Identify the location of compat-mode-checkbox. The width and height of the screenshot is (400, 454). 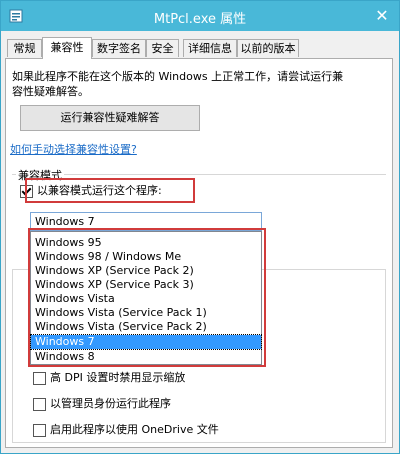
(26, 191).